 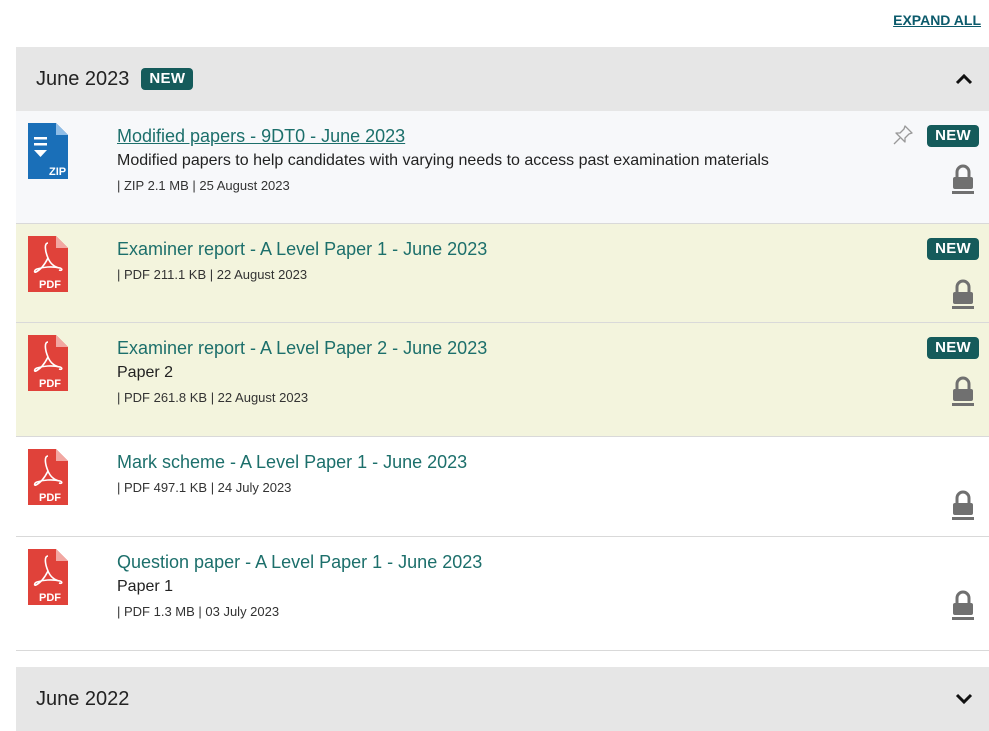 I want to click on item-description: Paper 2, so click(x=145, y=372).